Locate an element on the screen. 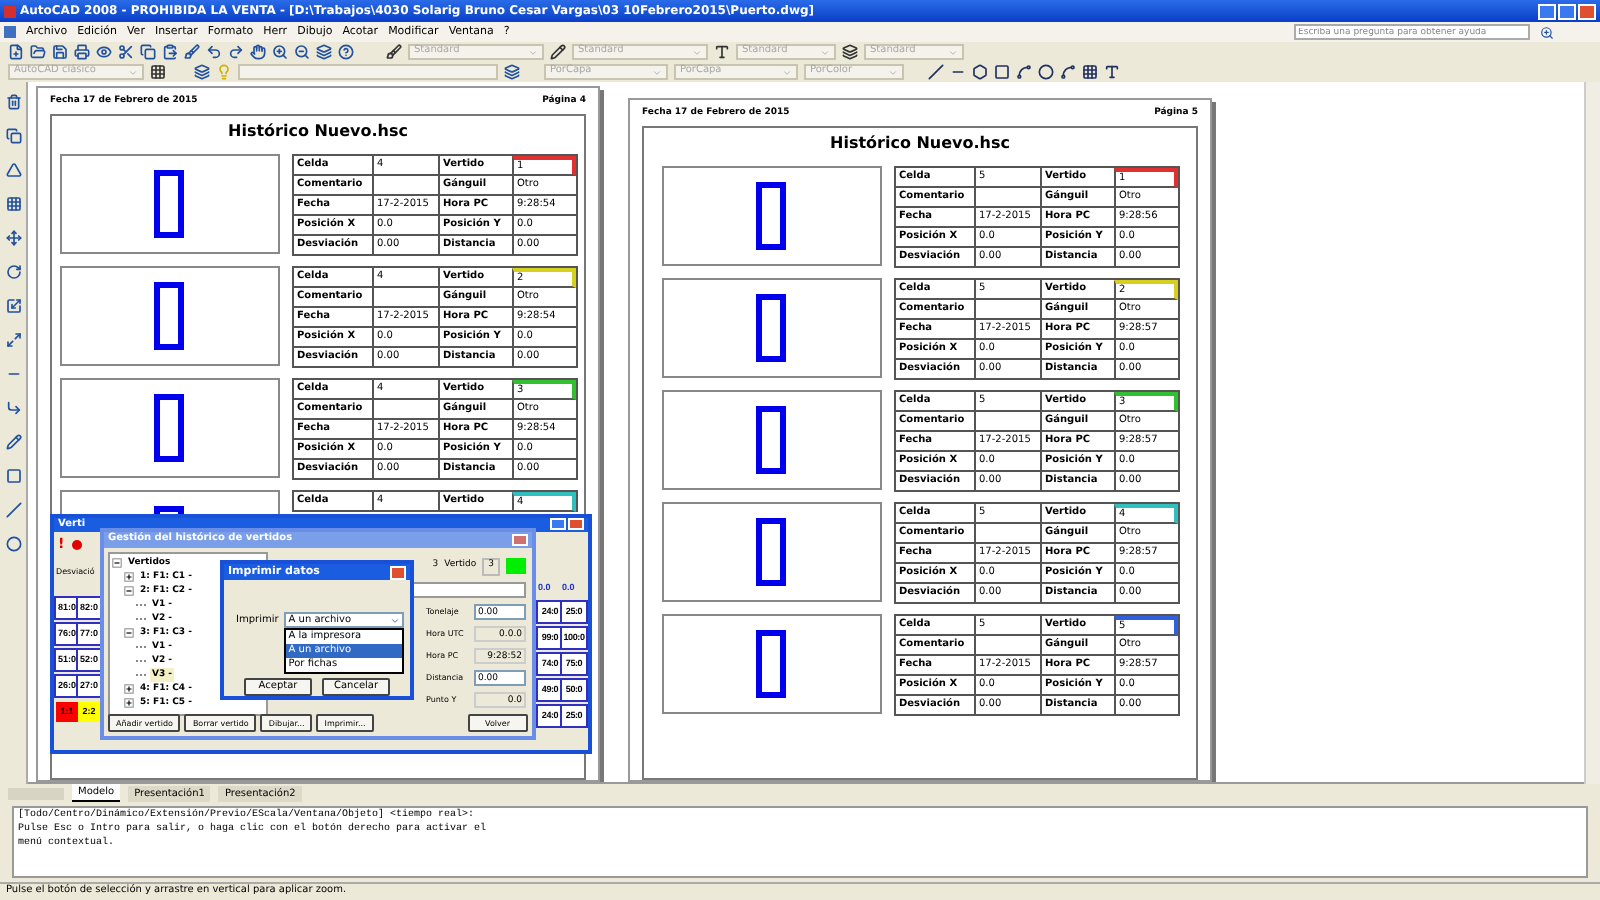  redo-icon is located at coordinates (236, 52).